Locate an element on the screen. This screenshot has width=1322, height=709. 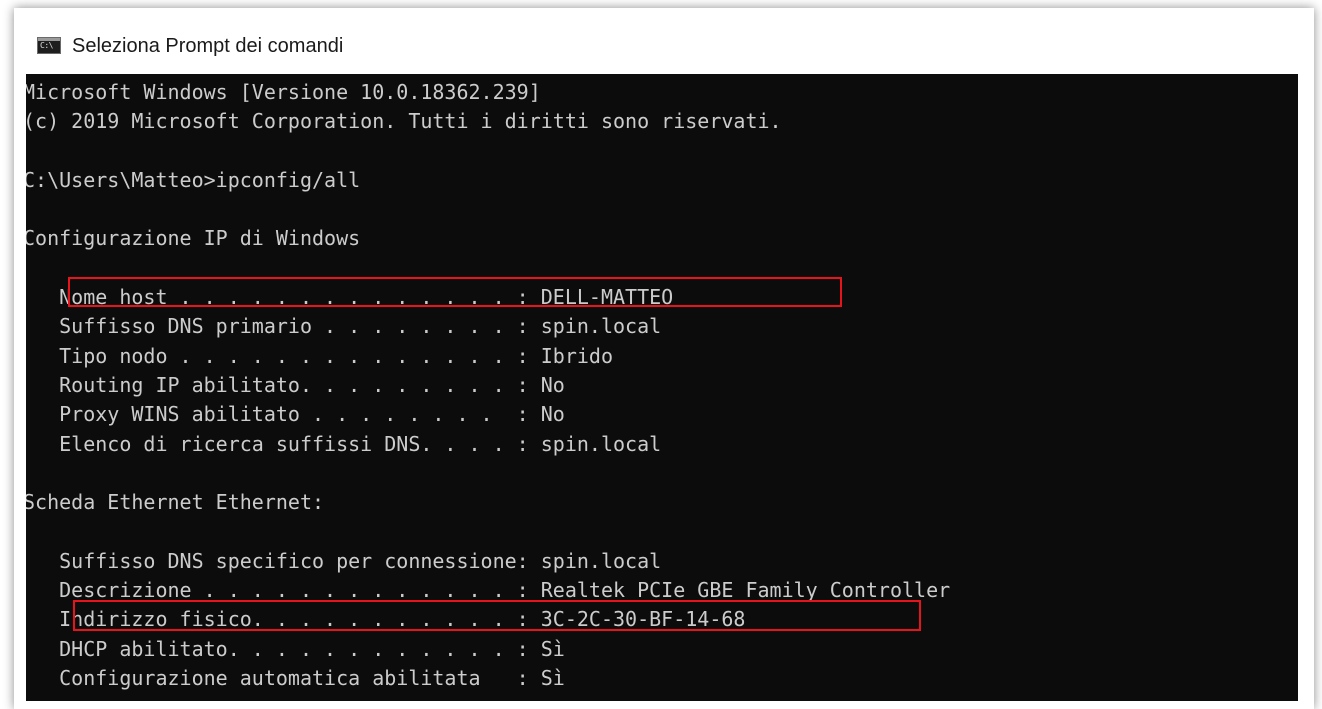
console-line: Configurazione IP di Windows is located at coordinates (193, 238).